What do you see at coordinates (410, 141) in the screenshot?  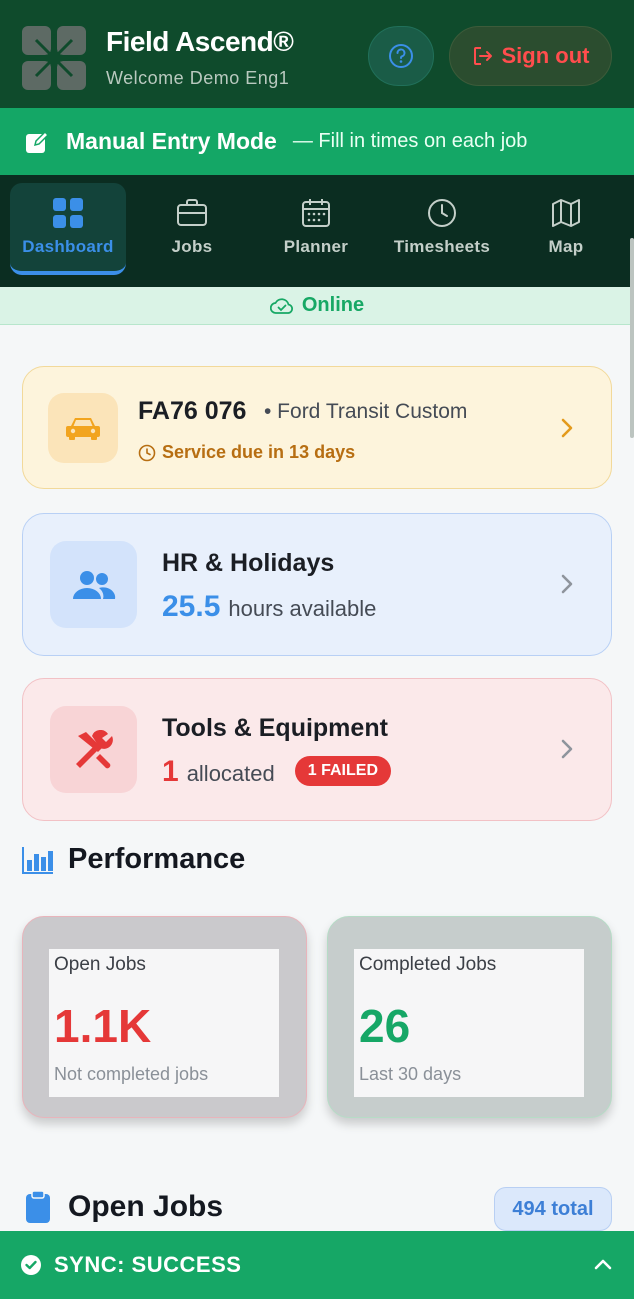 I see `manual-mode-subtitle: — Fill in times on each job` at bounding box center [410, 141].